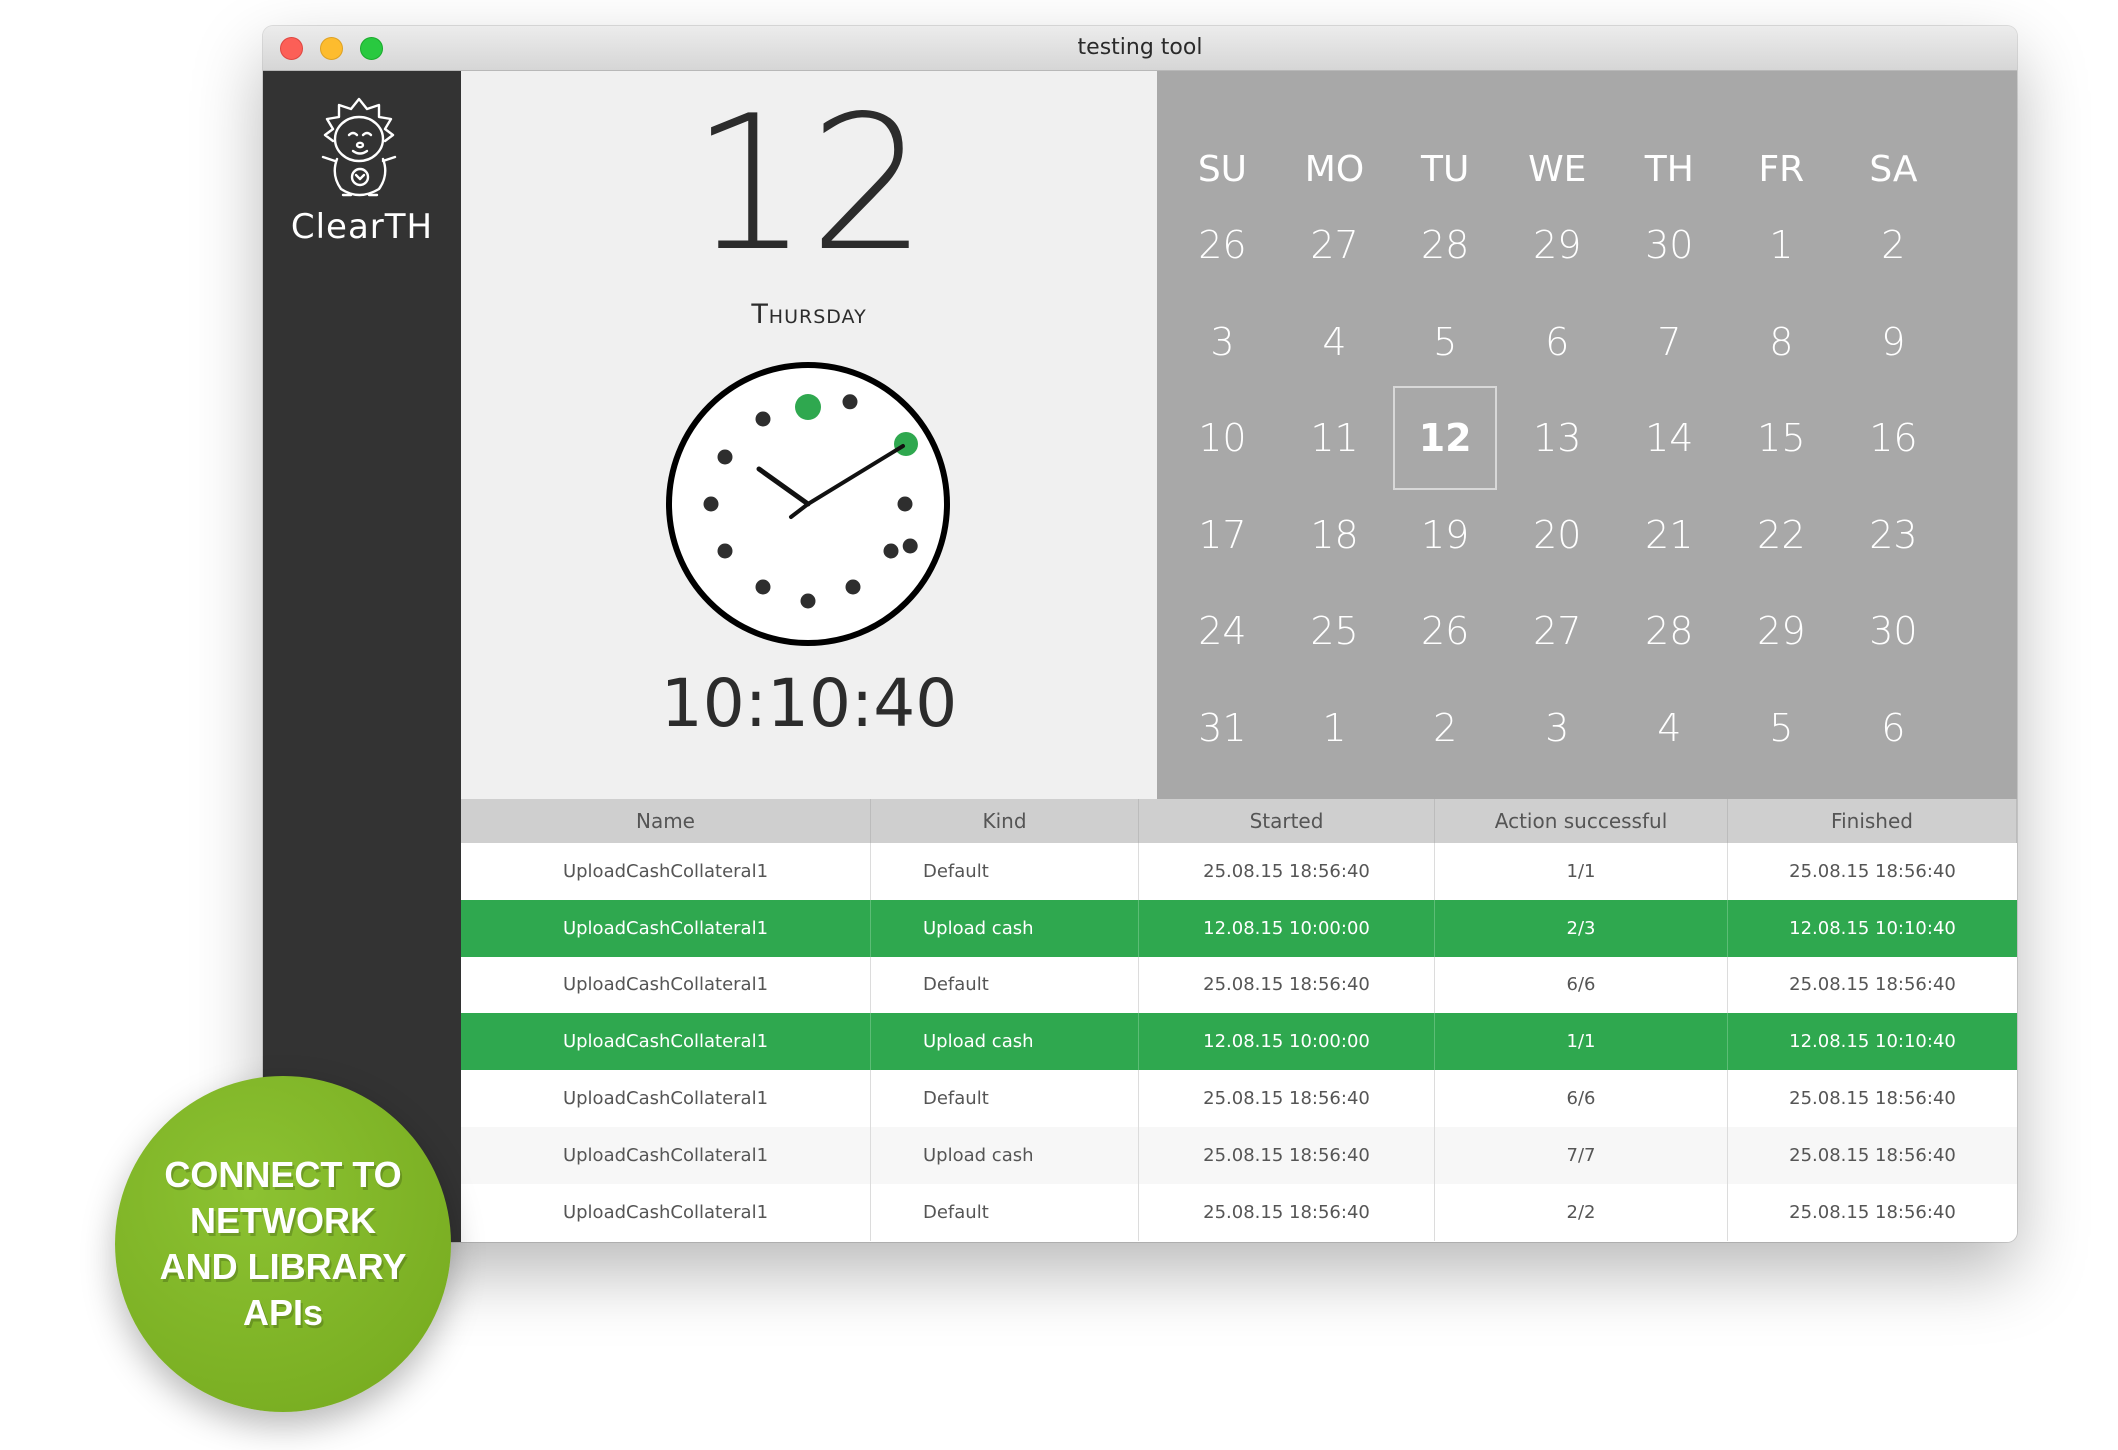 Image resolution: width=2118 pixels, height=1450 pixels. Describe the element at coordinates (1893, 342) in the screenshot. I see `calendar-day: 9` at that location.